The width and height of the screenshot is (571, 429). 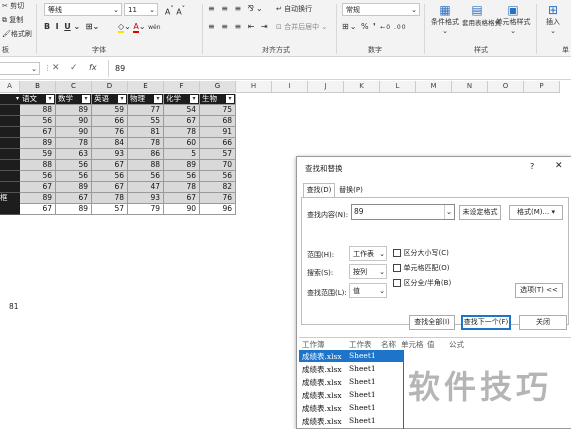 What do you see at coordinates (397, 252) in the screenshot?
I see `match-case-checkbox` at bounding box center [397, 252].